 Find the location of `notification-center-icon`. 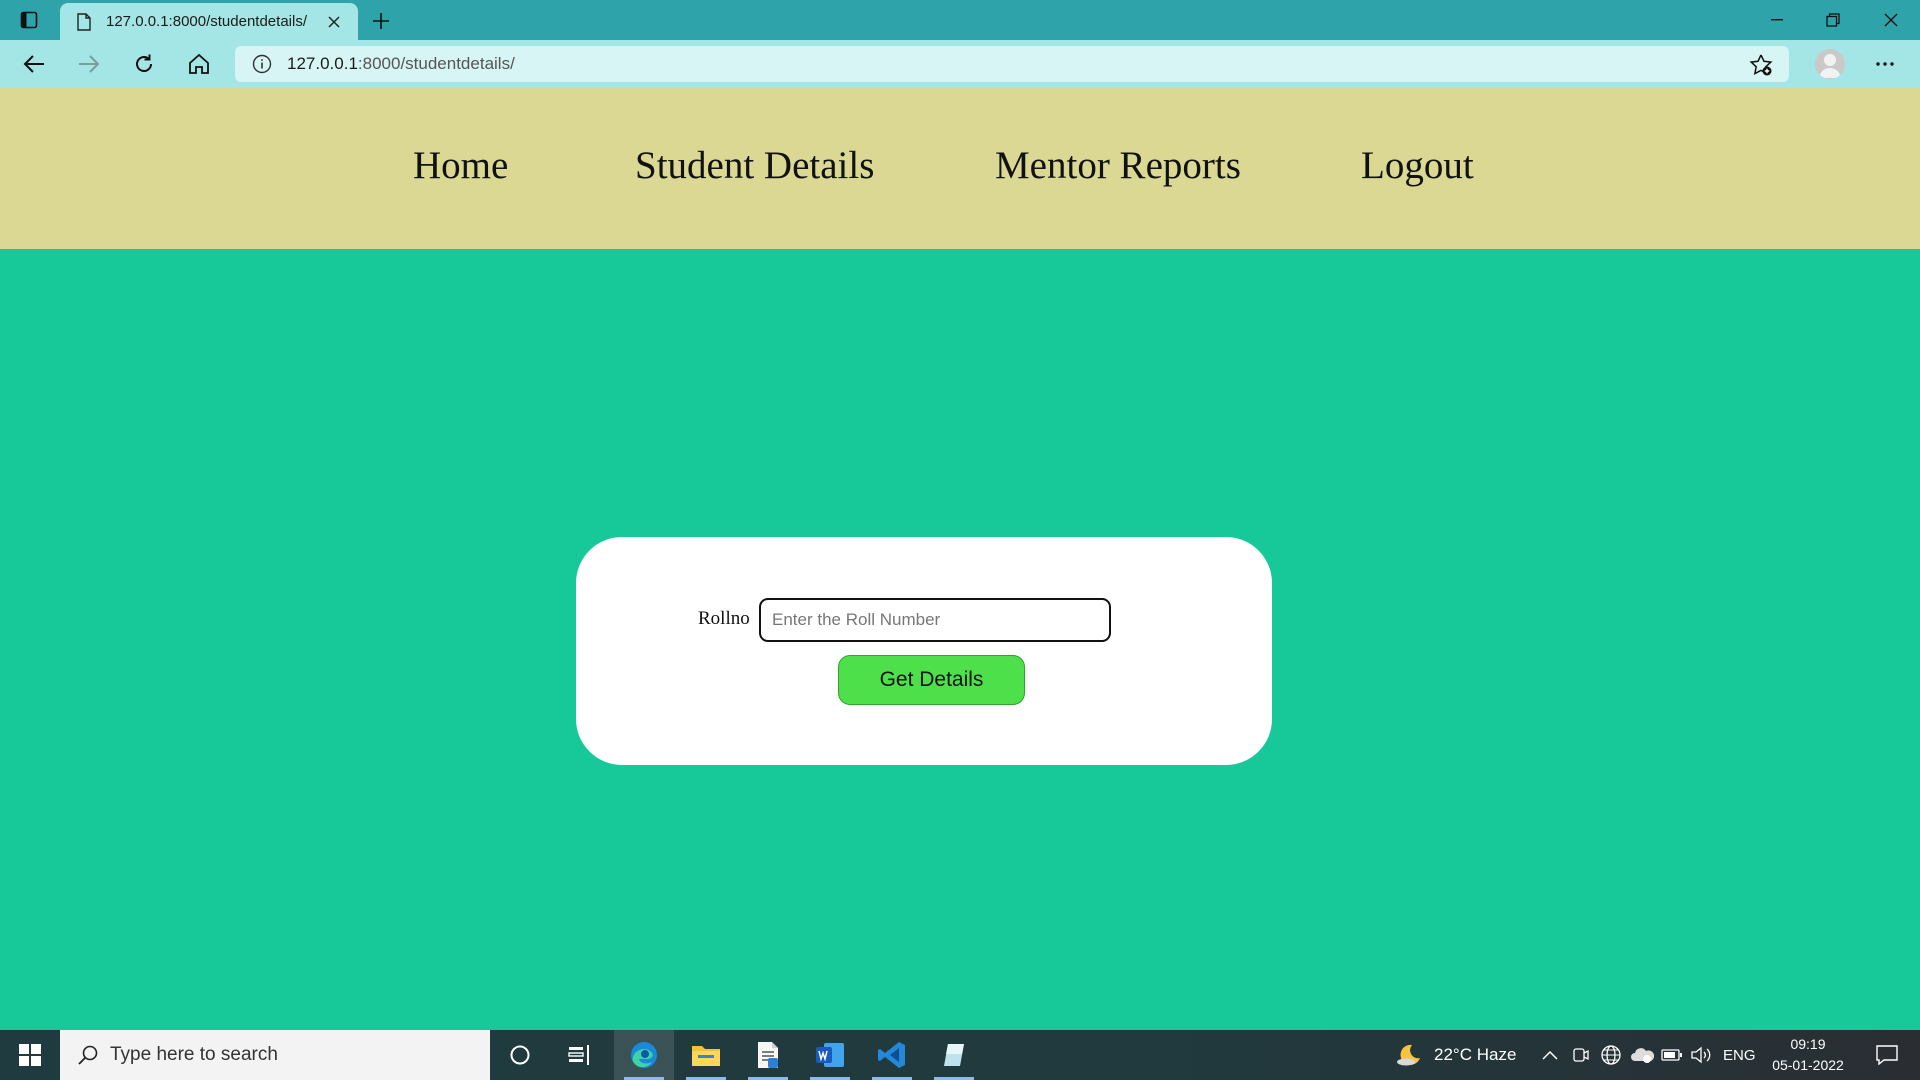

notification-center-icon is located at coordinates (1887, 1055).